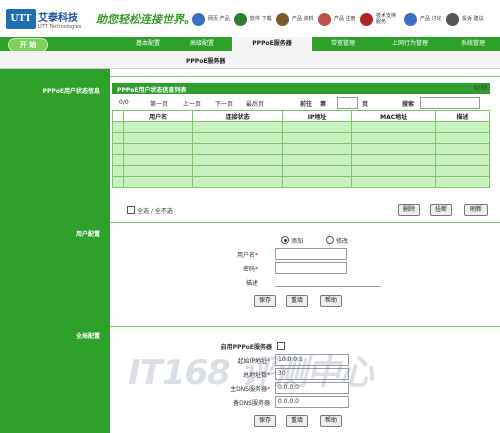 This screenshot has width=500, height=433. Describe the element at coordinates (323, 104) in the screenshot. I see `goto-page-label: 第` at that location.